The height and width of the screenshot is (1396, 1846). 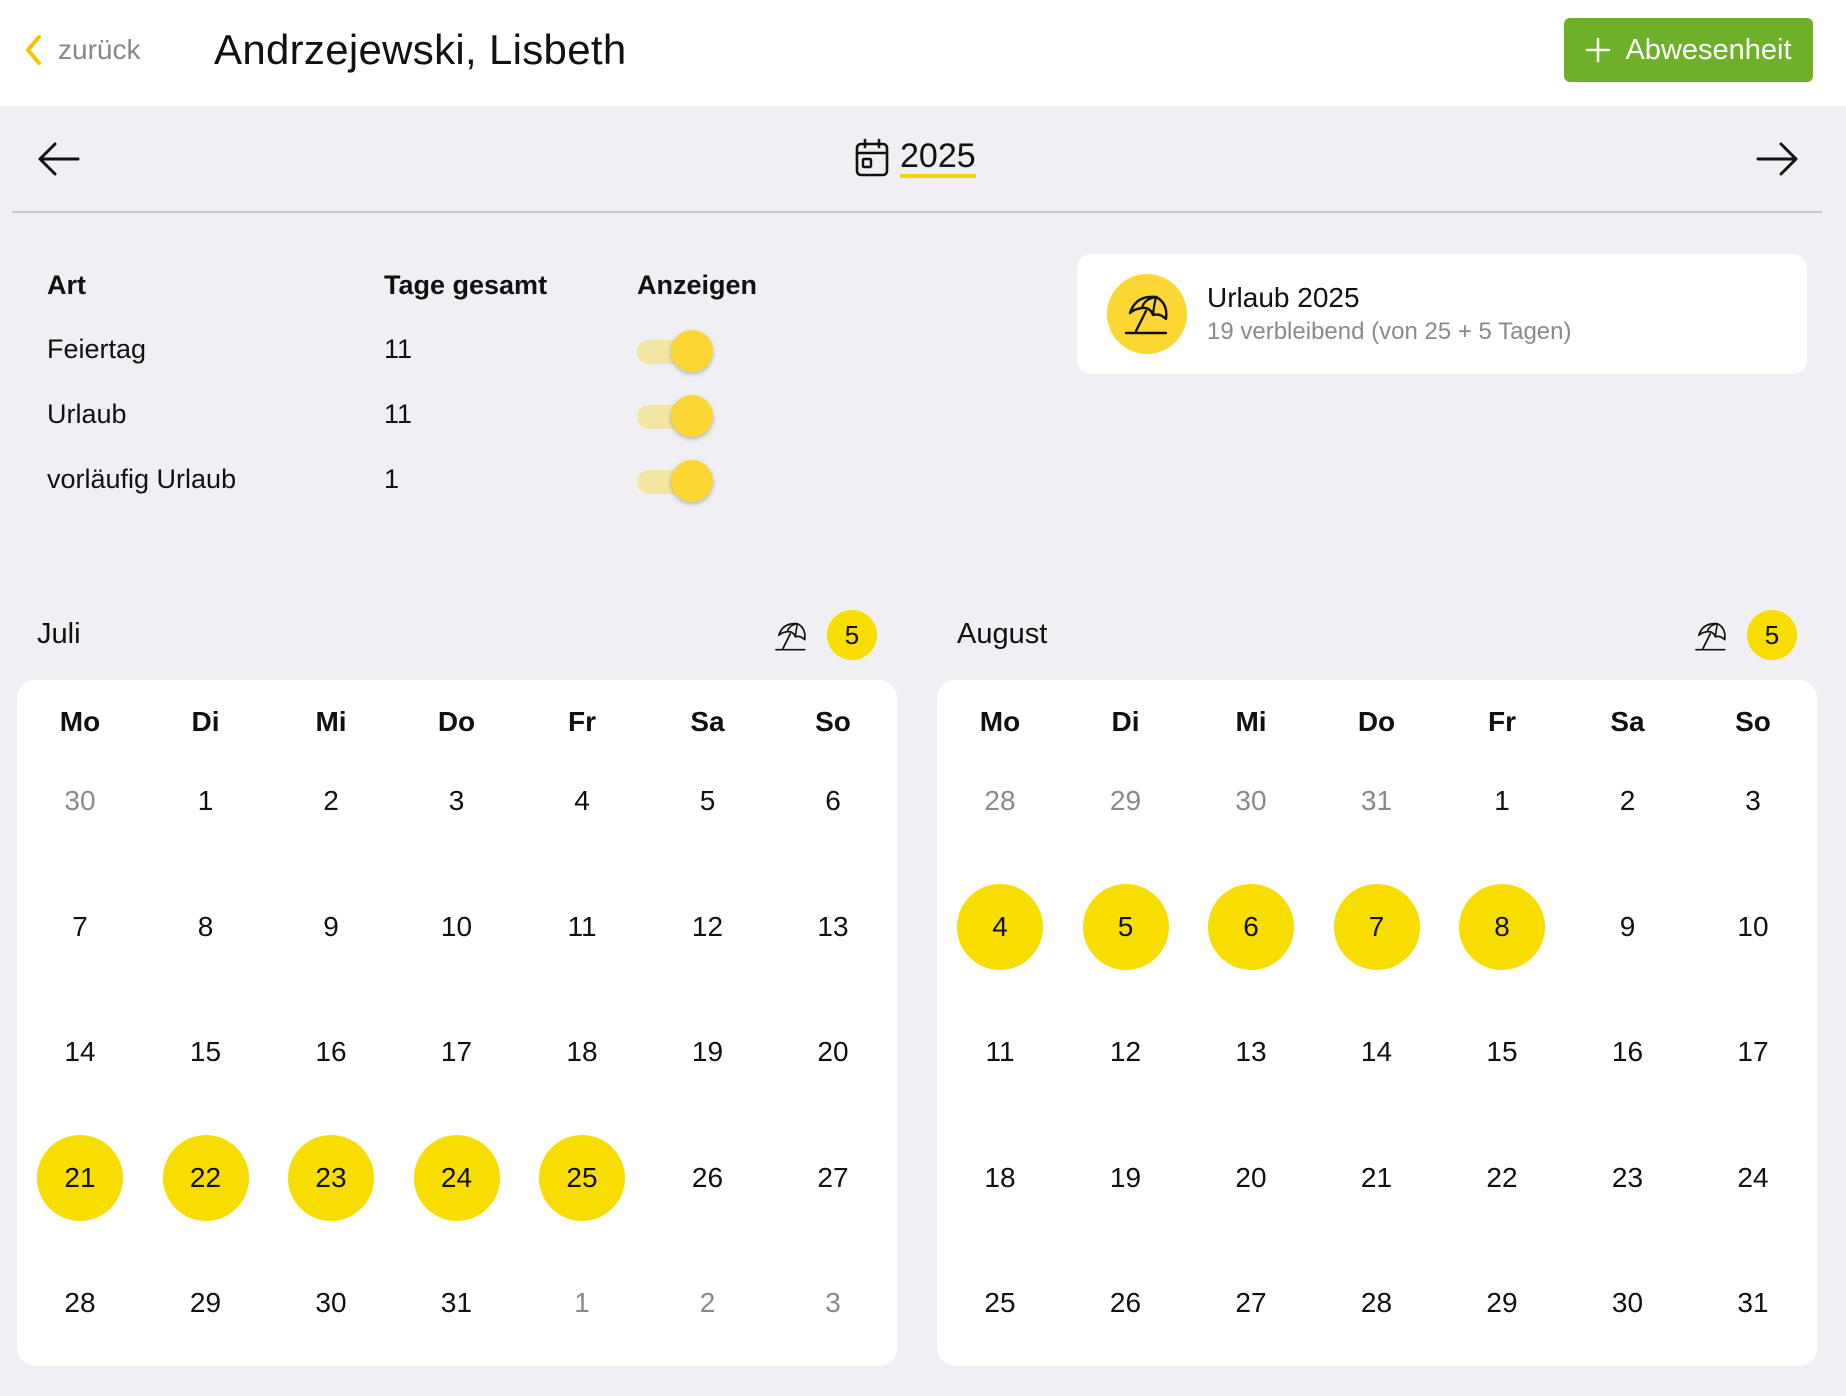 I want to click on show-toggle-feiertag, so click(x=675, y=352).